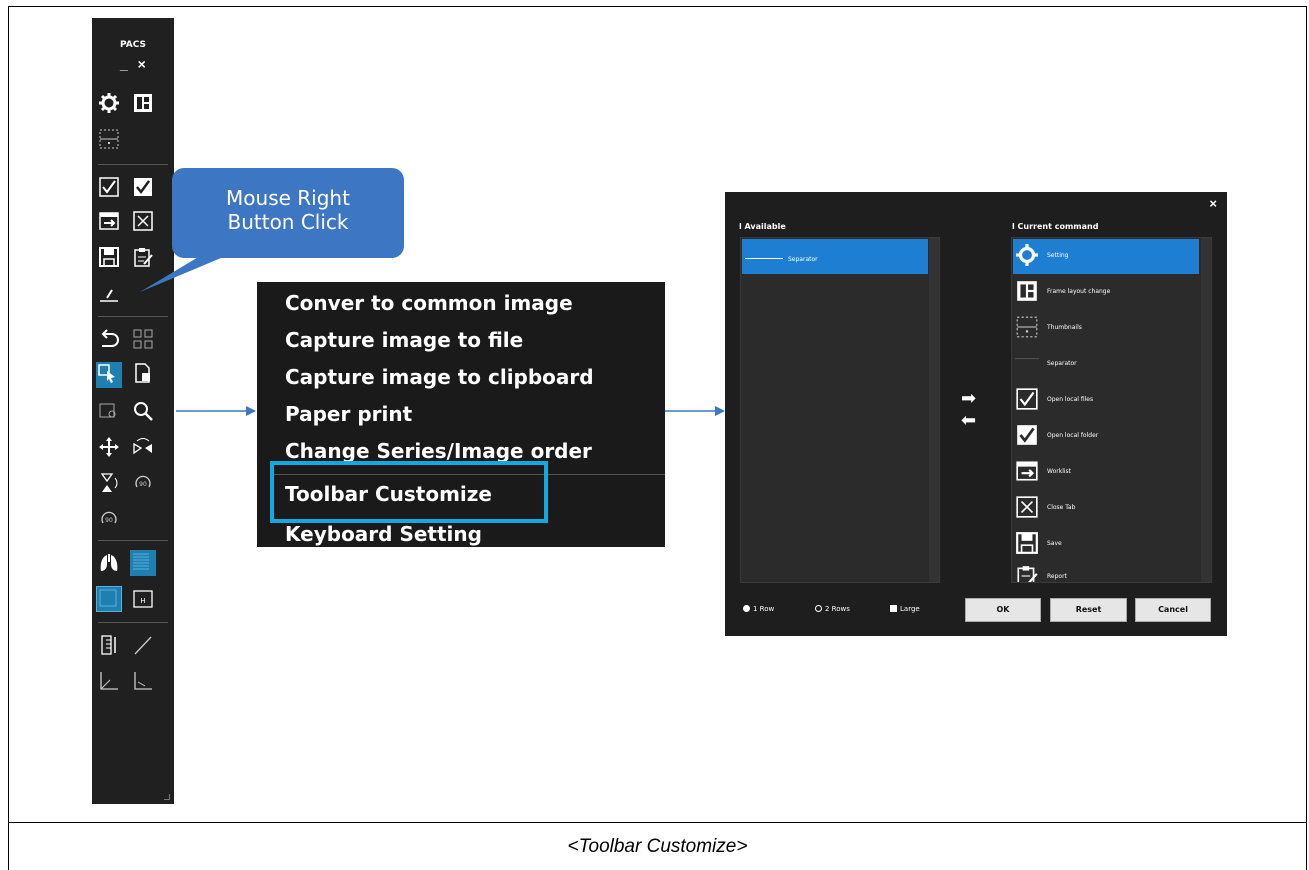 The image size is (1309, 870). Describe the element at coordinates (1058, 255) in the screenshot. I see `list-item-label: Setting` at that location.